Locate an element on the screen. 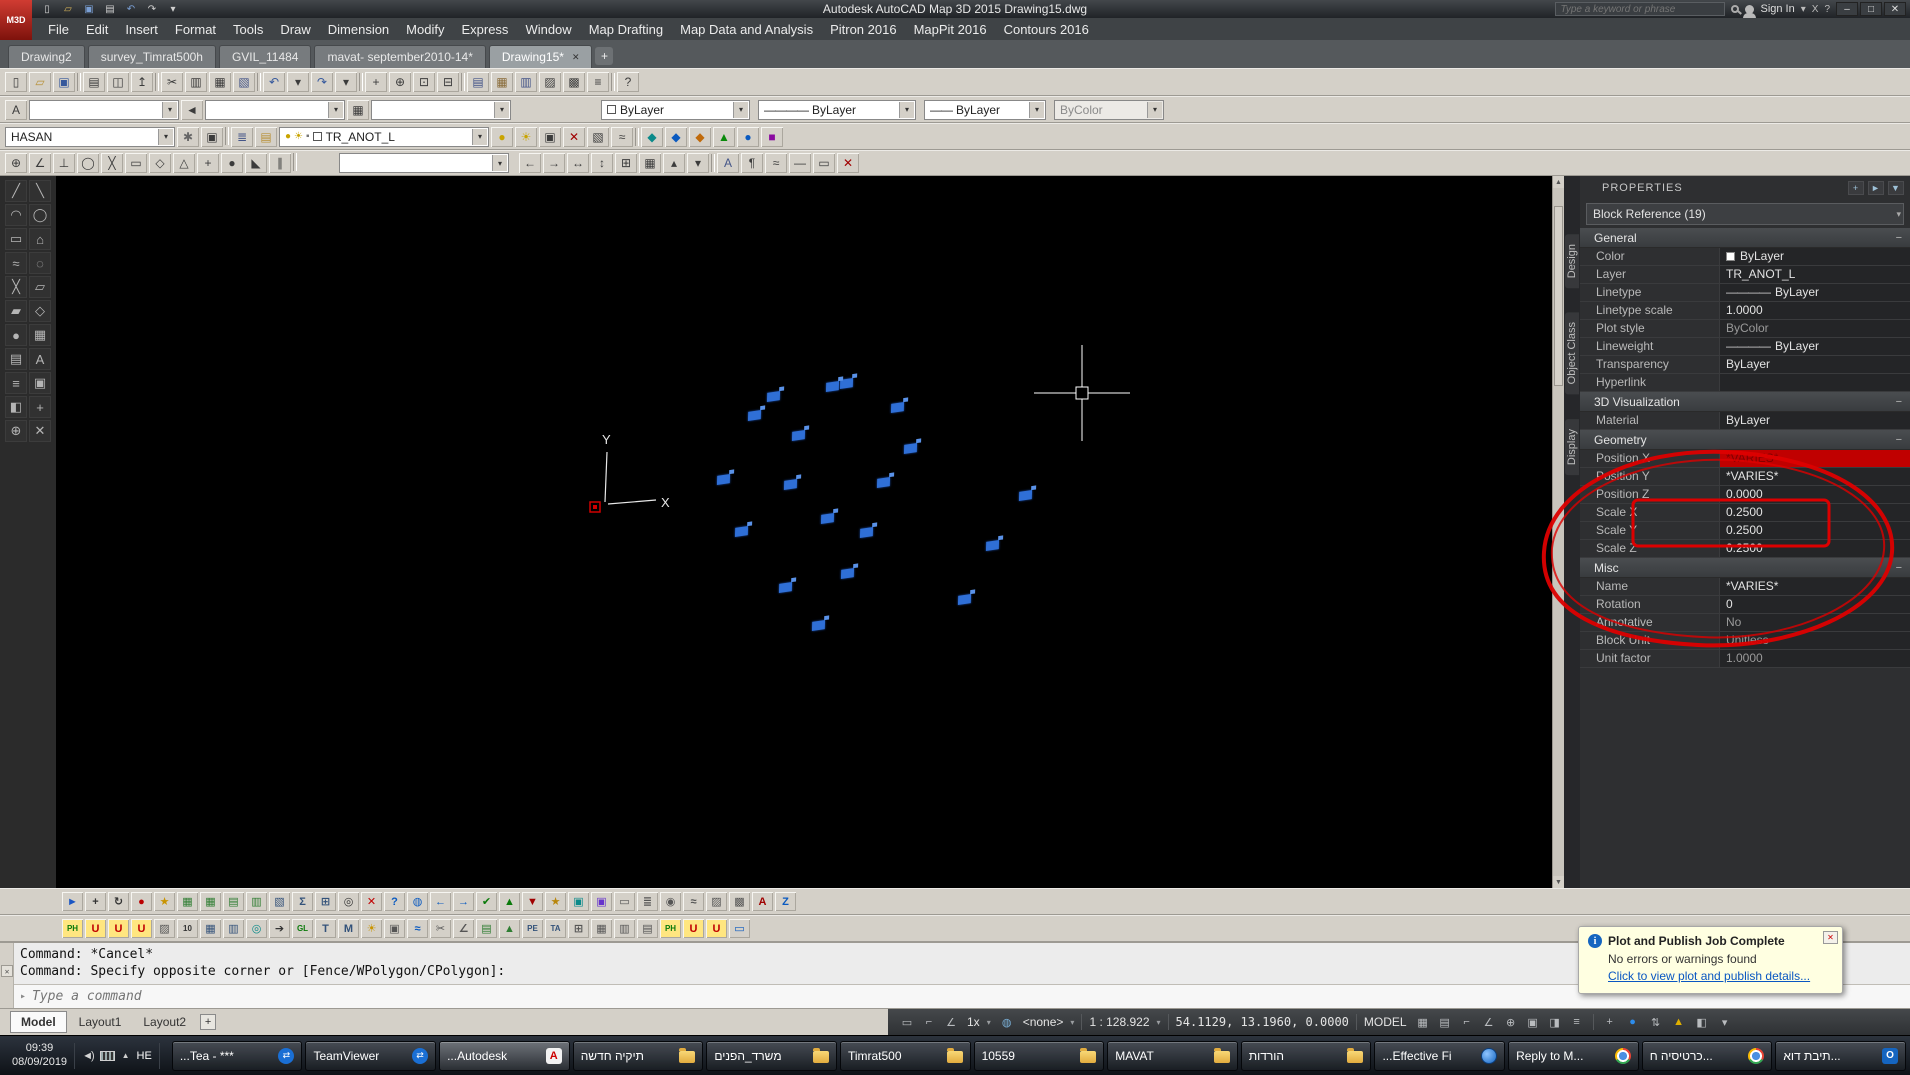  map-toolbar-icon: ? is located at coordinates (394, 901).